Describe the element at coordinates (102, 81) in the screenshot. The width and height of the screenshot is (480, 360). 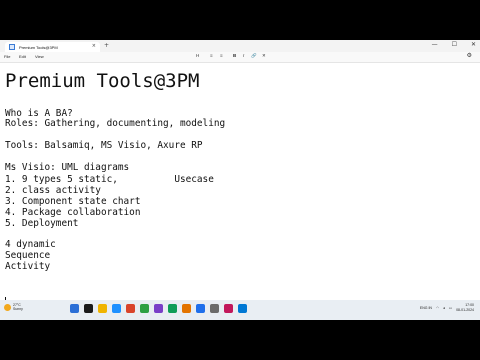
I see `document-heading: Premium Tools@3PM` at that location.